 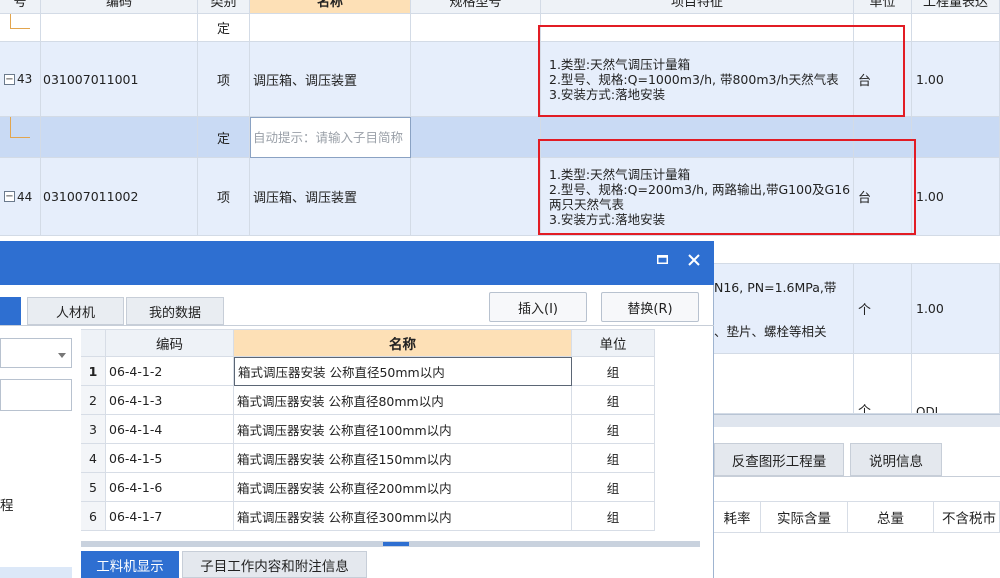 What do you see at coordinates (330, 137) in the screenshot?
I see `name-autocomplete-input: 自动提示：请输入子目简称` at bounding box center [330, 137].